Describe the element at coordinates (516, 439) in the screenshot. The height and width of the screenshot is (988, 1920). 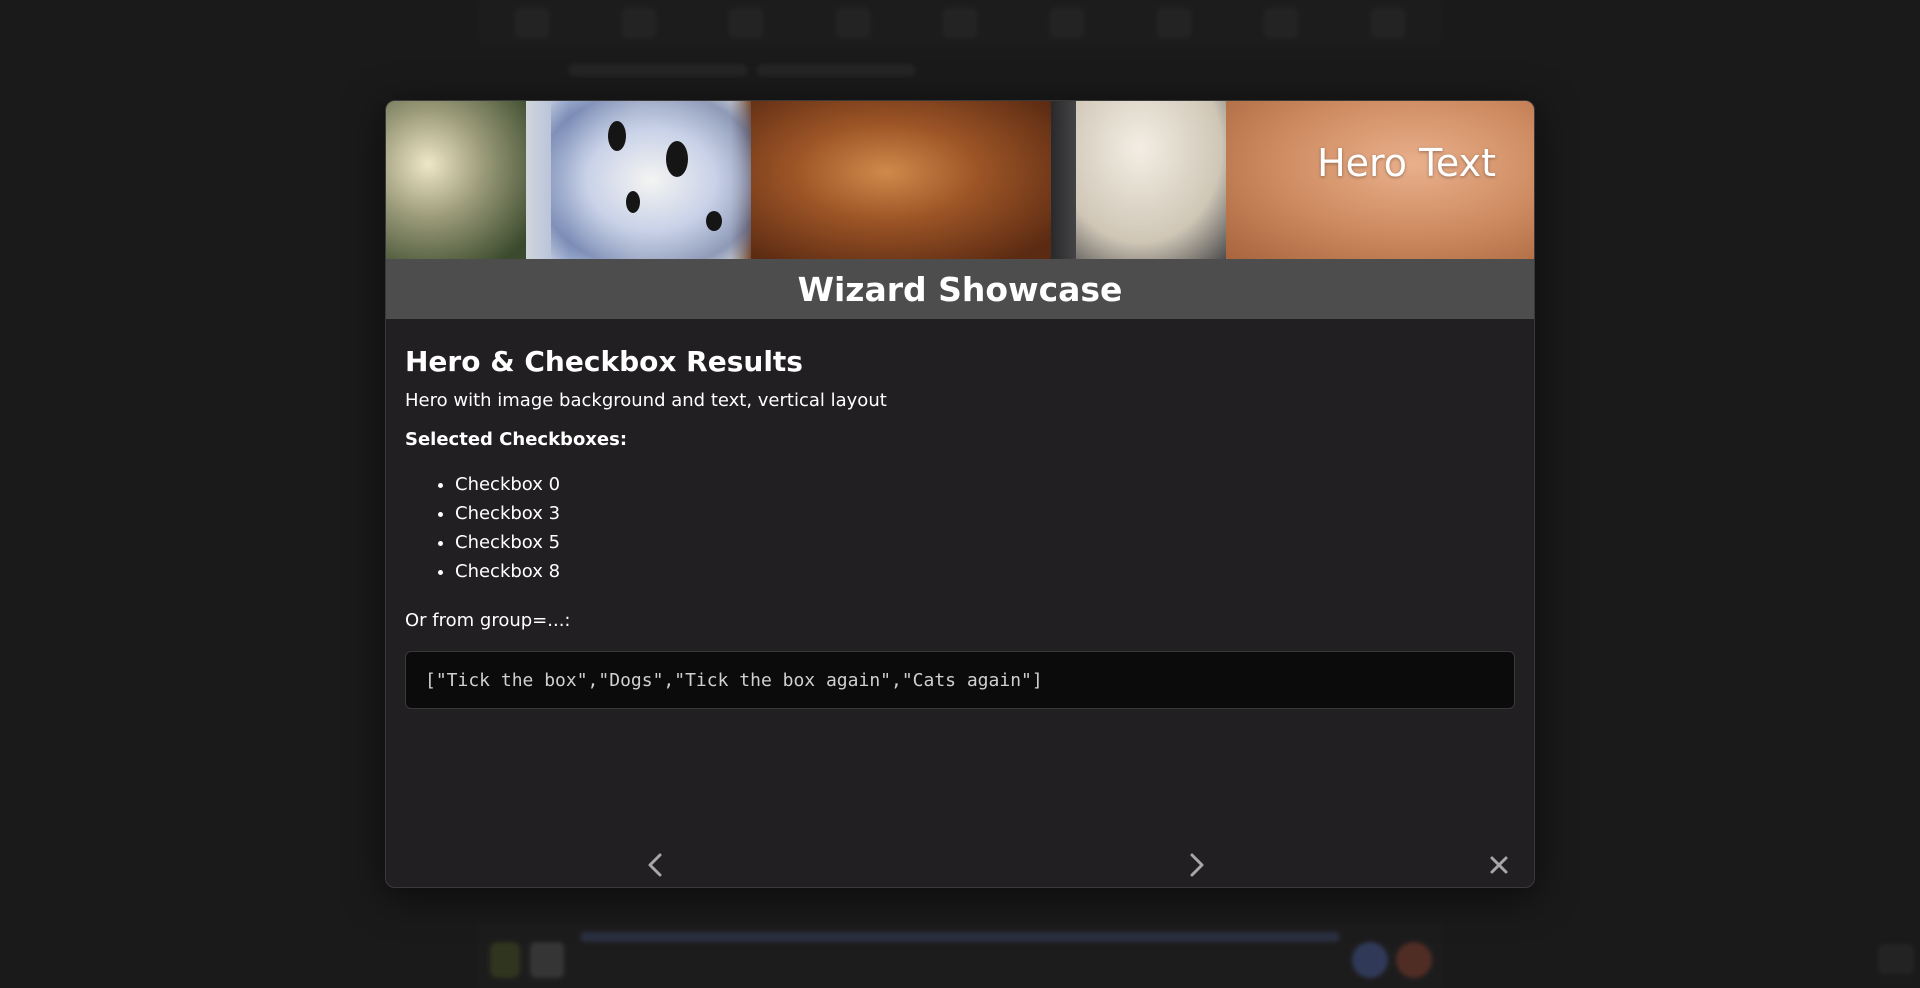
I see `selected-checkboxes-label: Selected Checkboxes:` at that location.